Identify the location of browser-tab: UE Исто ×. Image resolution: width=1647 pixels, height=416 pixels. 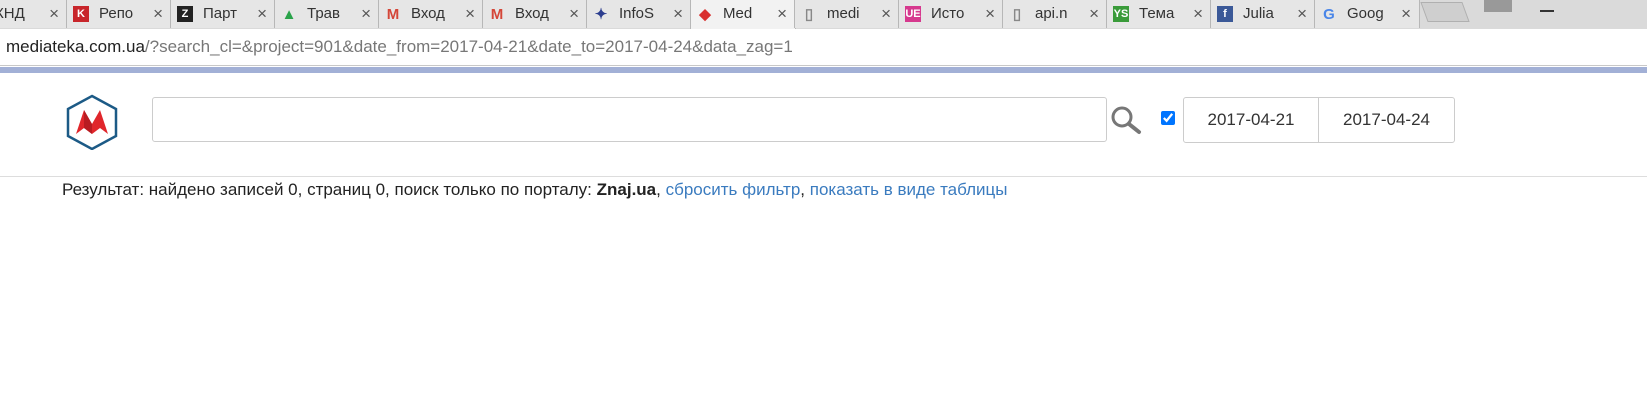
(951, 14).